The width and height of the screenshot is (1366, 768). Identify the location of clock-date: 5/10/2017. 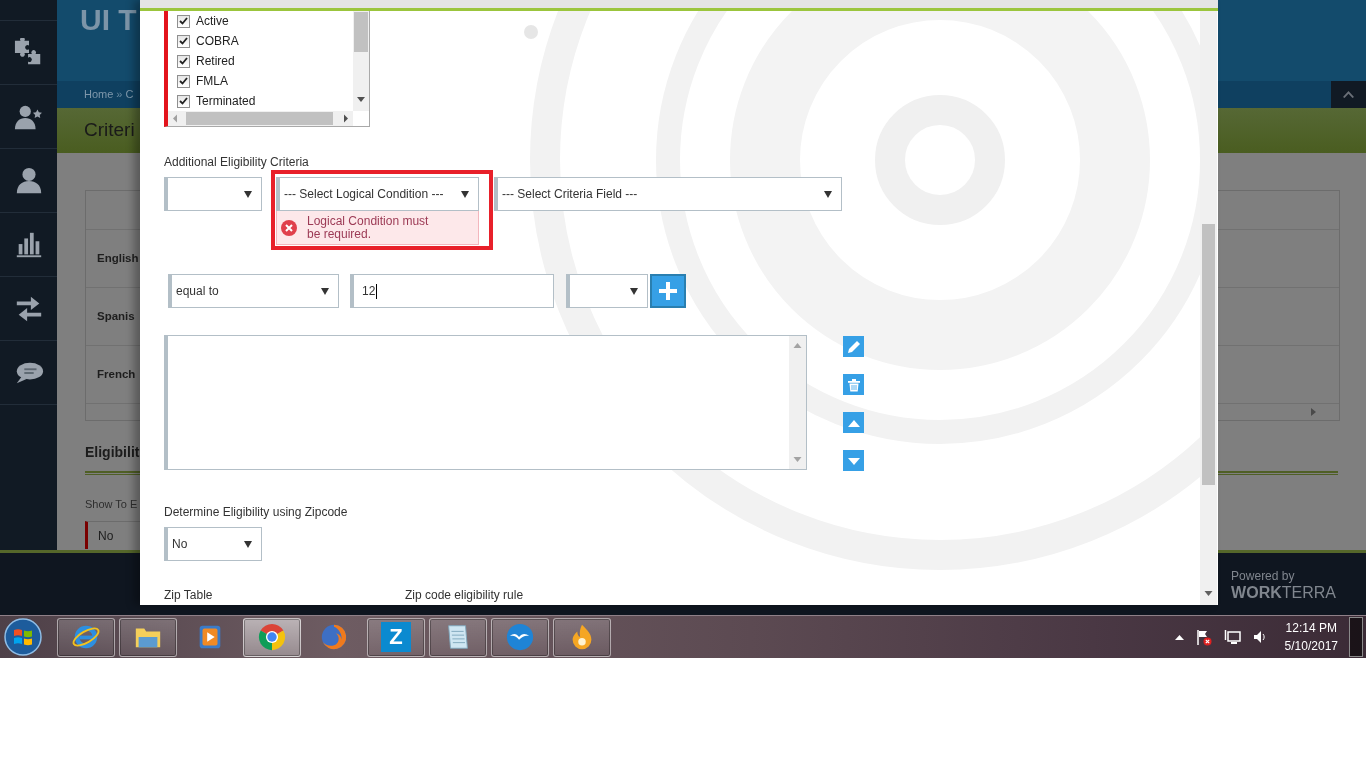
(1311, 646).